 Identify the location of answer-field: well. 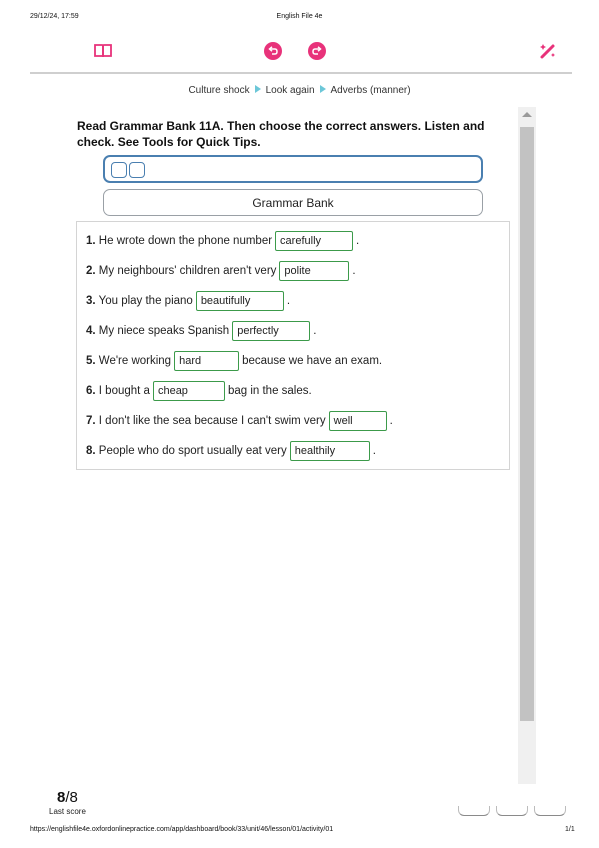
(357, 420).